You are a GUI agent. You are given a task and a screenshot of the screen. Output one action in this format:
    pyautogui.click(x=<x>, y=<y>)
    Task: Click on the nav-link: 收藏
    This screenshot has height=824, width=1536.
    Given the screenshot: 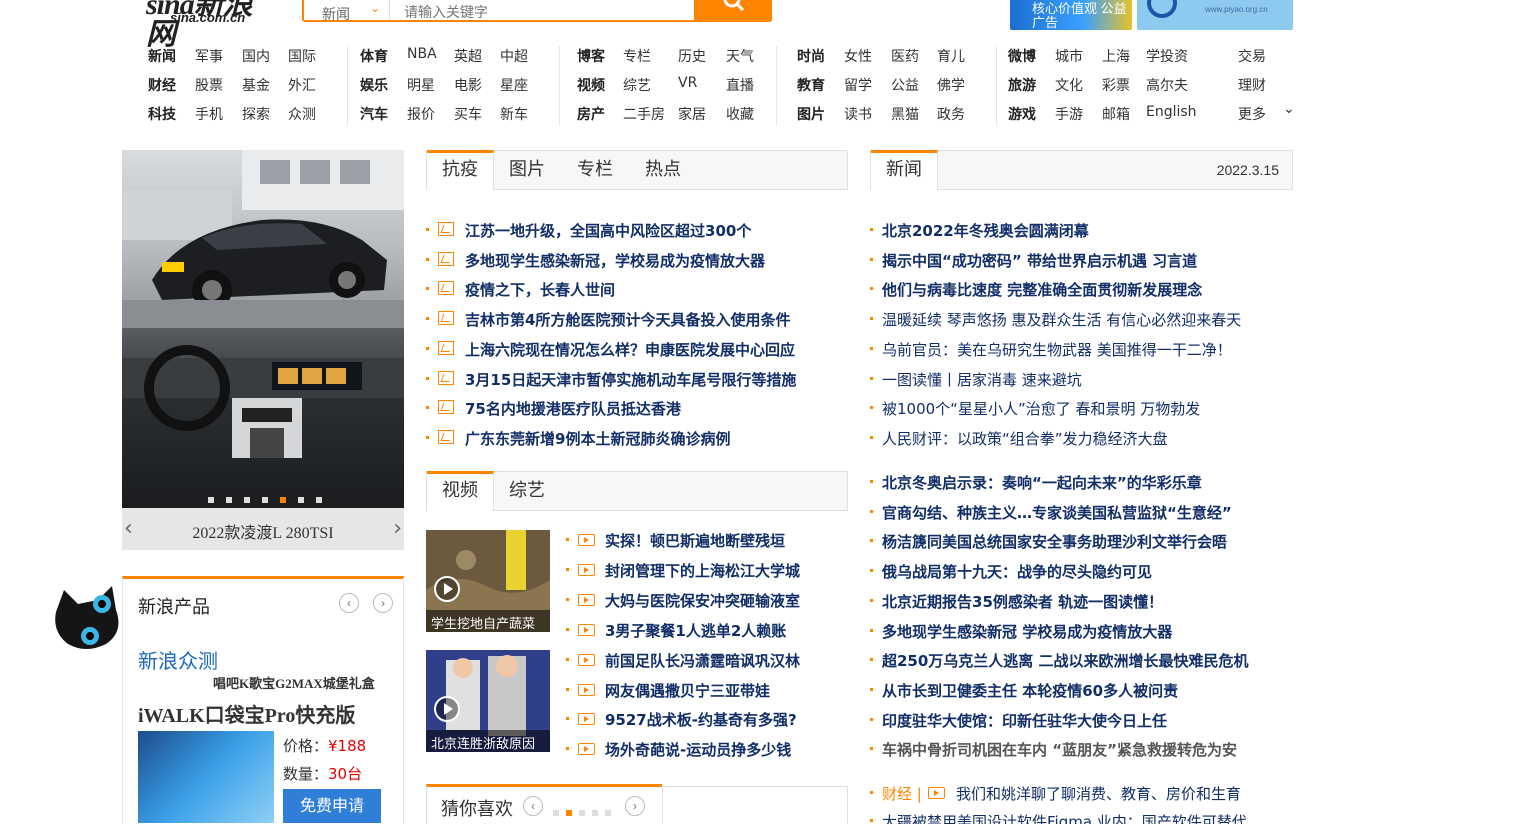 What is the action you would take?
    pyautogui.click(x=740, y=114)
    